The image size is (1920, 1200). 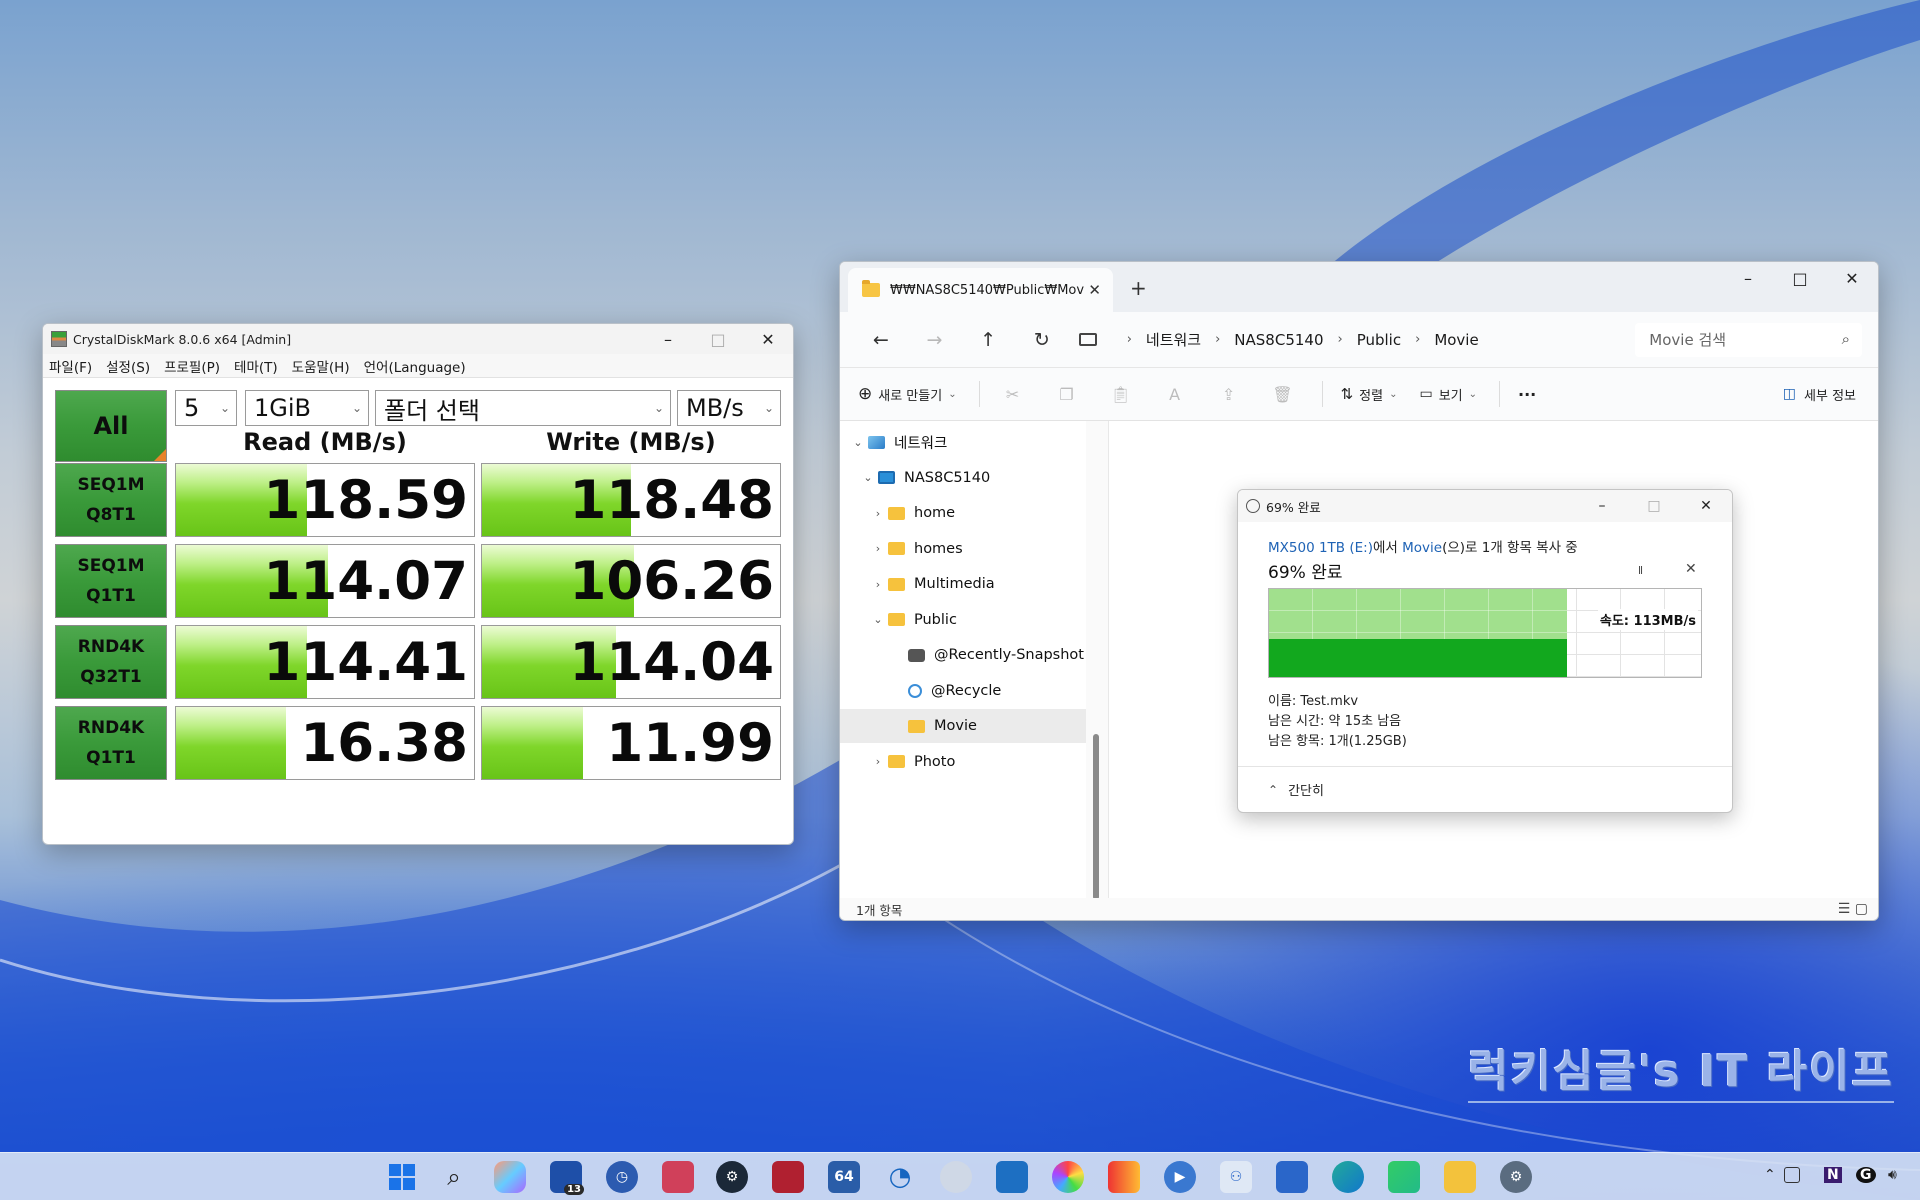 I want to click on steam-icon: ⚙, so click(x=732, y=1177).